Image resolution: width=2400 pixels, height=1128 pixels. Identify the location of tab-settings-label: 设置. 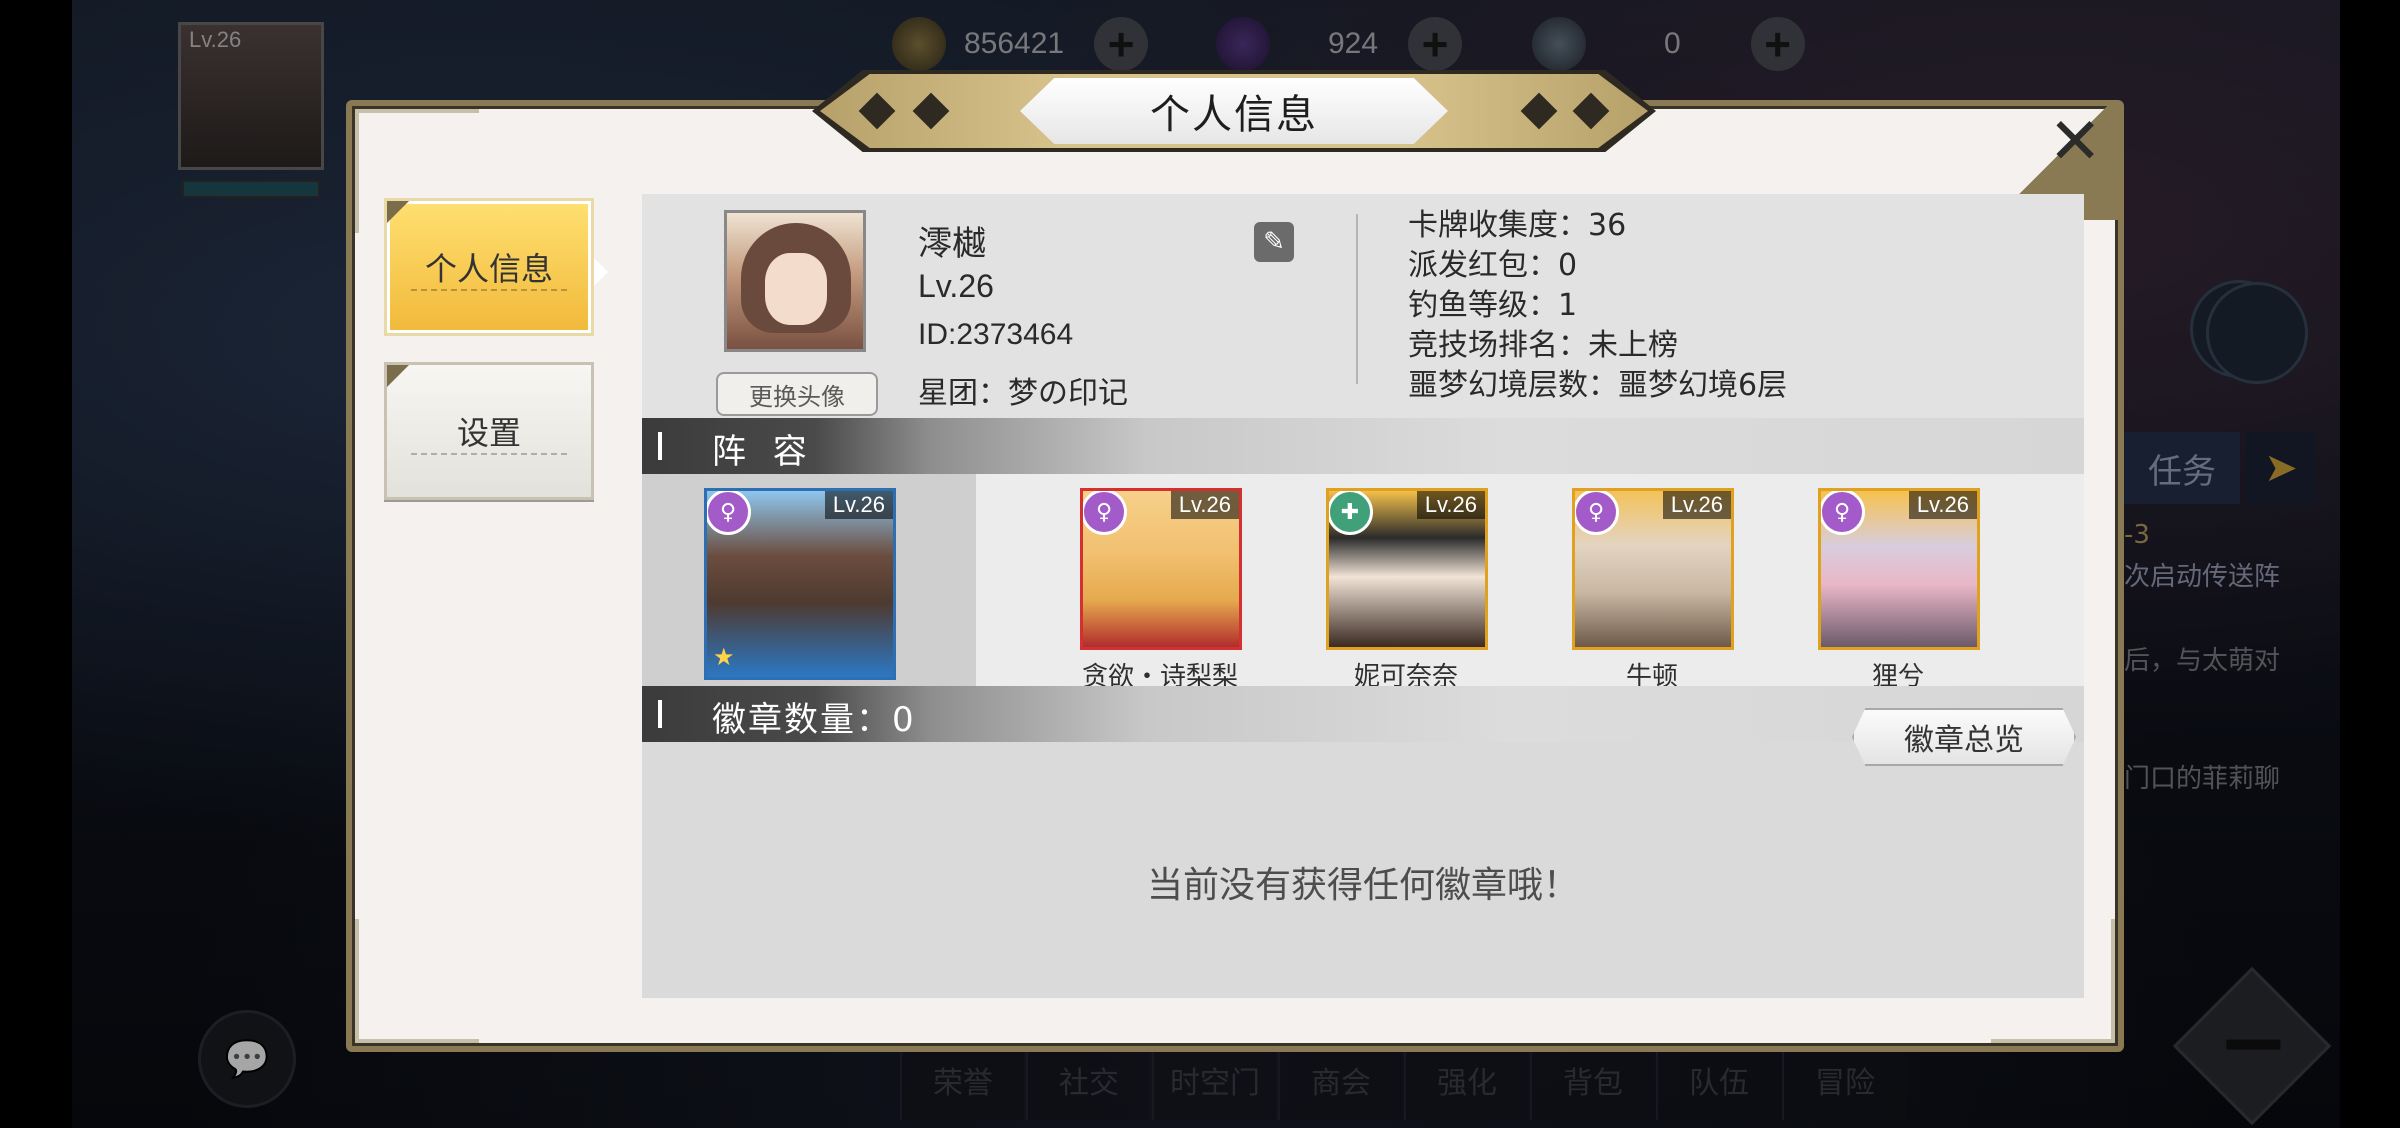
(488, 433).